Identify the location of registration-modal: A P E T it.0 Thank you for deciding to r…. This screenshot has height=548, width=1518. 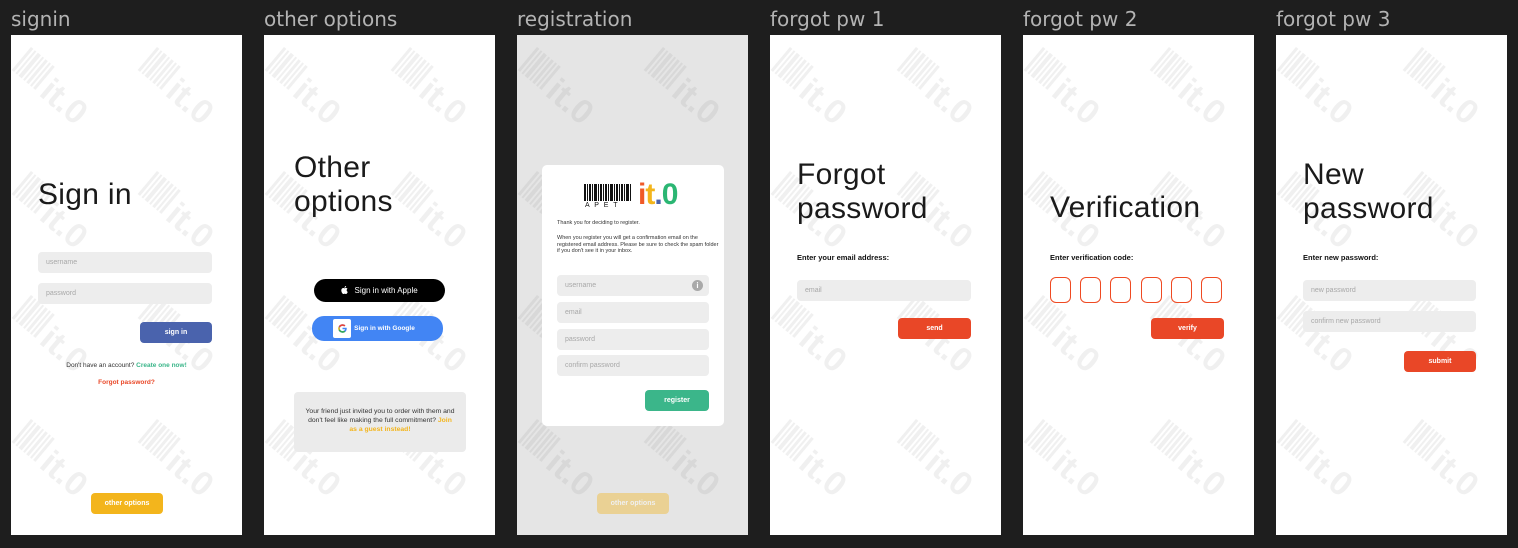
(633, 295).